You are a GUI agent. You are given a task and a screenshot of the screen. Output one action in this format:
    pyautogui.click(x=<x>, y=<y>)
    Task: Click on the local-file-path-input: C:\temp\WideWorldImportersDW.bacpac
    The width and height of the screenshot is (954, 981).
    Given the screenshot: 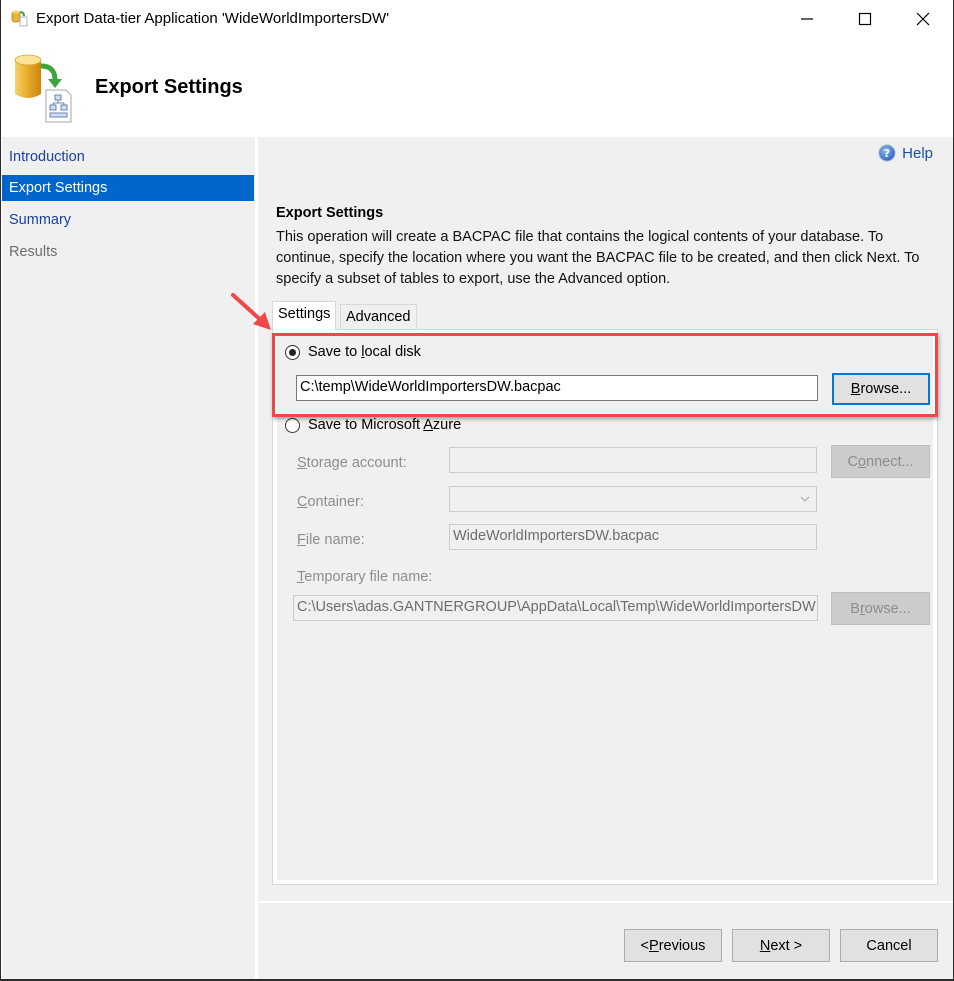 What is the action you would take?
    pyautogui.click(x=557, y=388)
    